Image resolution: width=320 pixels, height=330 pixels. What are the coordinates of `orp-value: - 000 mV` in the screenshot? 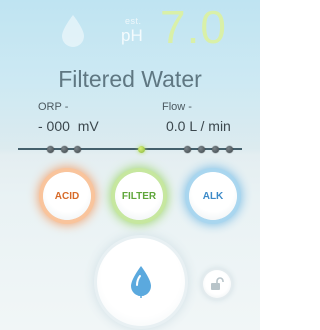 It's located at (68, 126).